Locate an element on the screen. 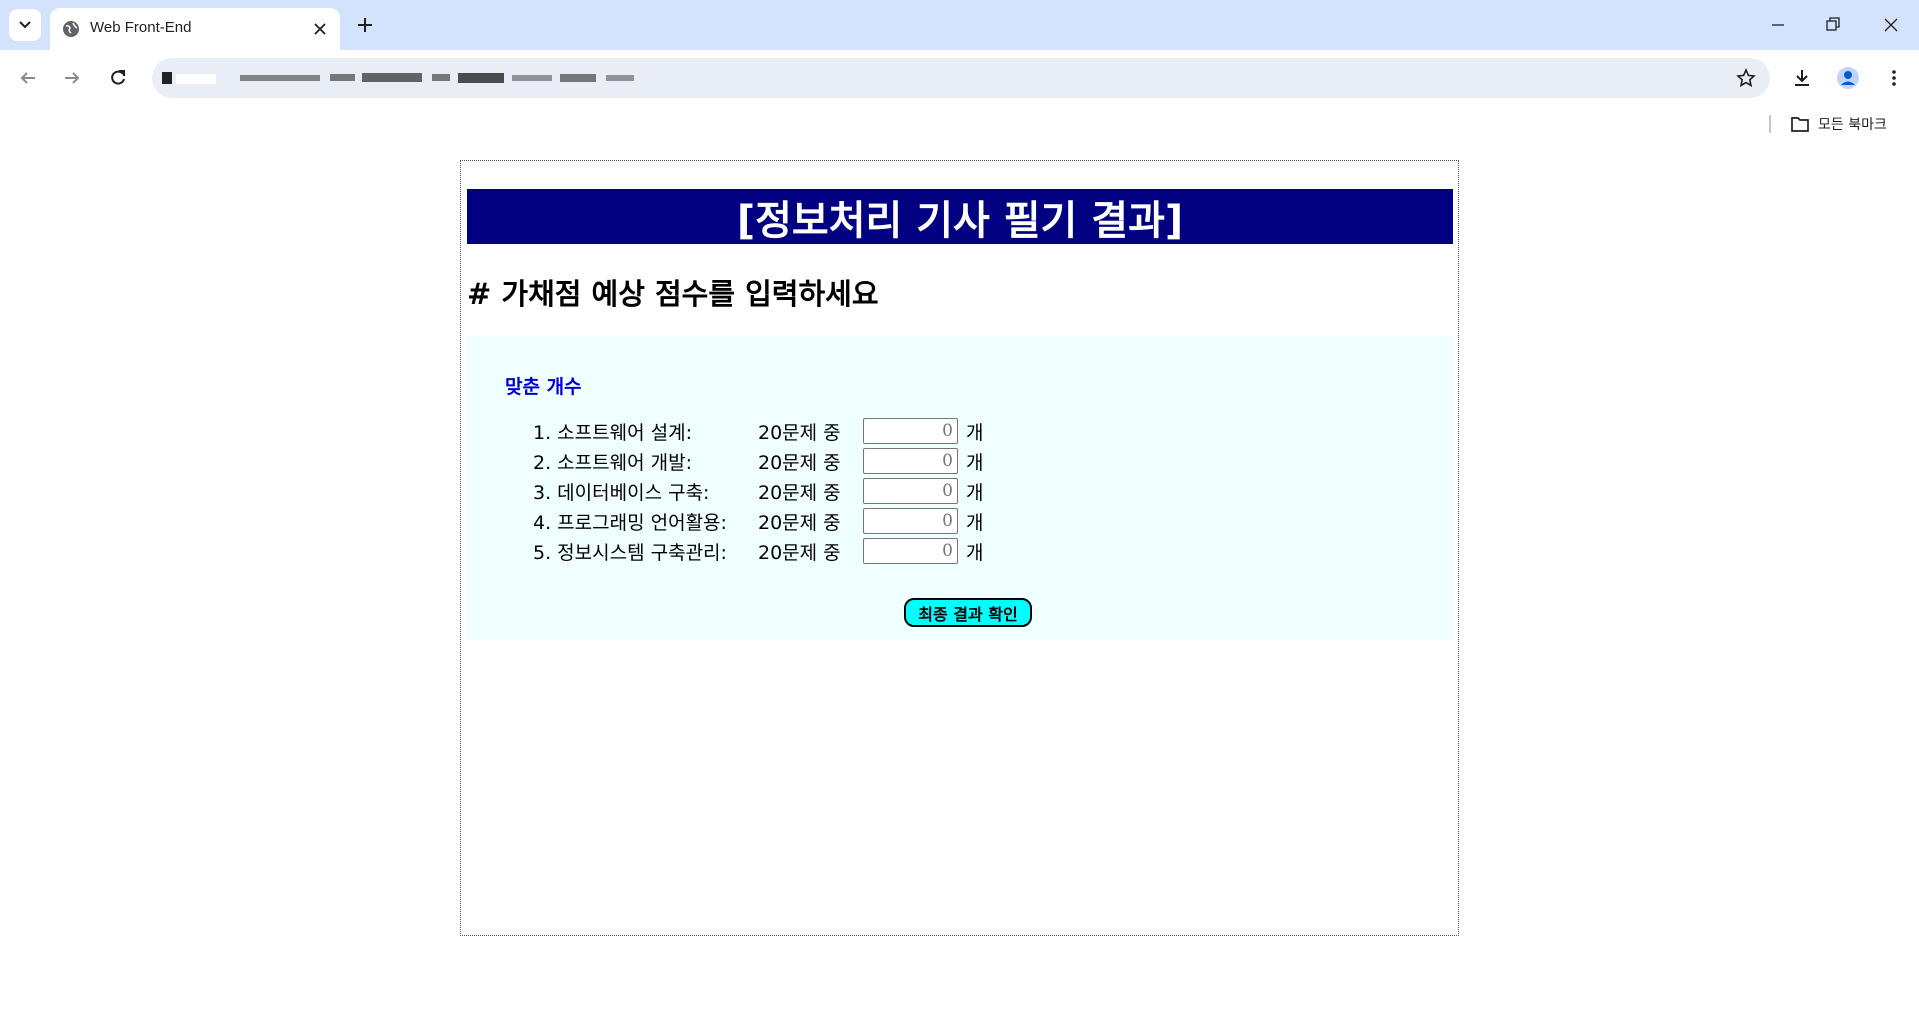  browser-menu-button is located at coordinates (1894, 78).